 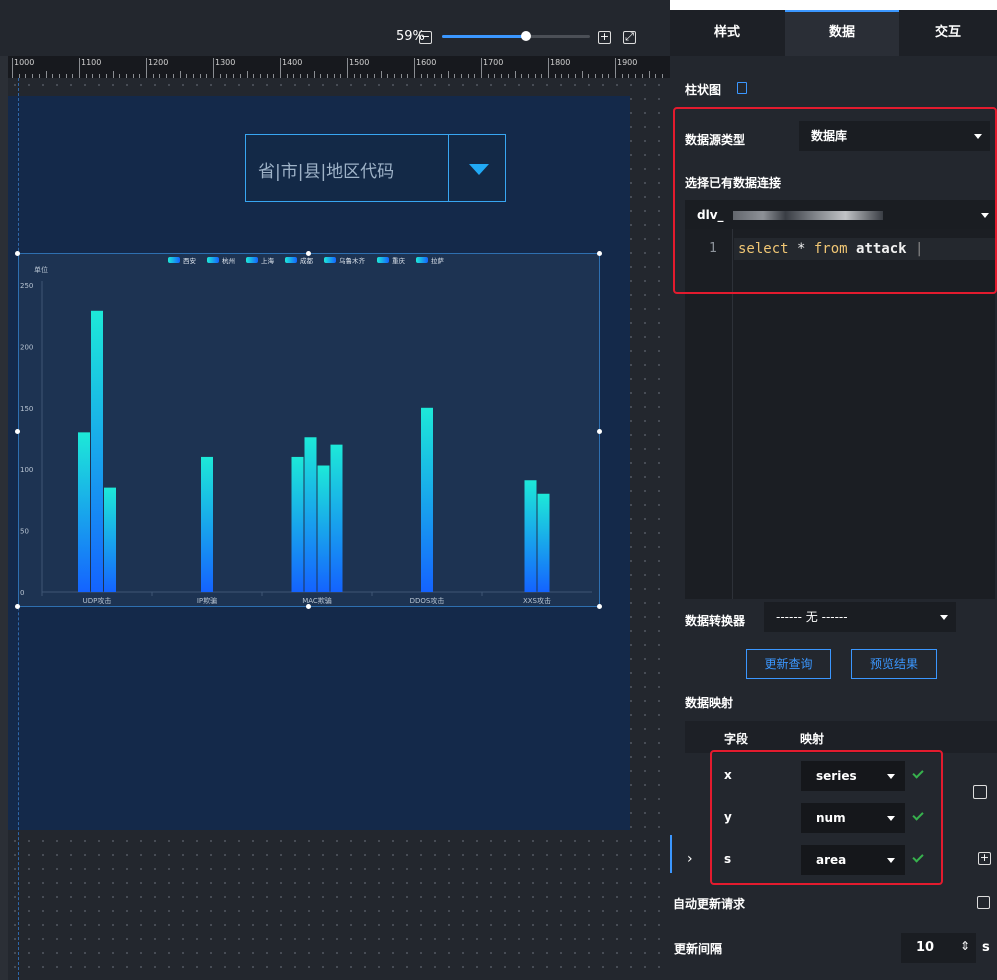 What do you see at coordinates (359, 62) in the screenshot?
I see `ruler-label: 1500` at bounding box center [359, 62].